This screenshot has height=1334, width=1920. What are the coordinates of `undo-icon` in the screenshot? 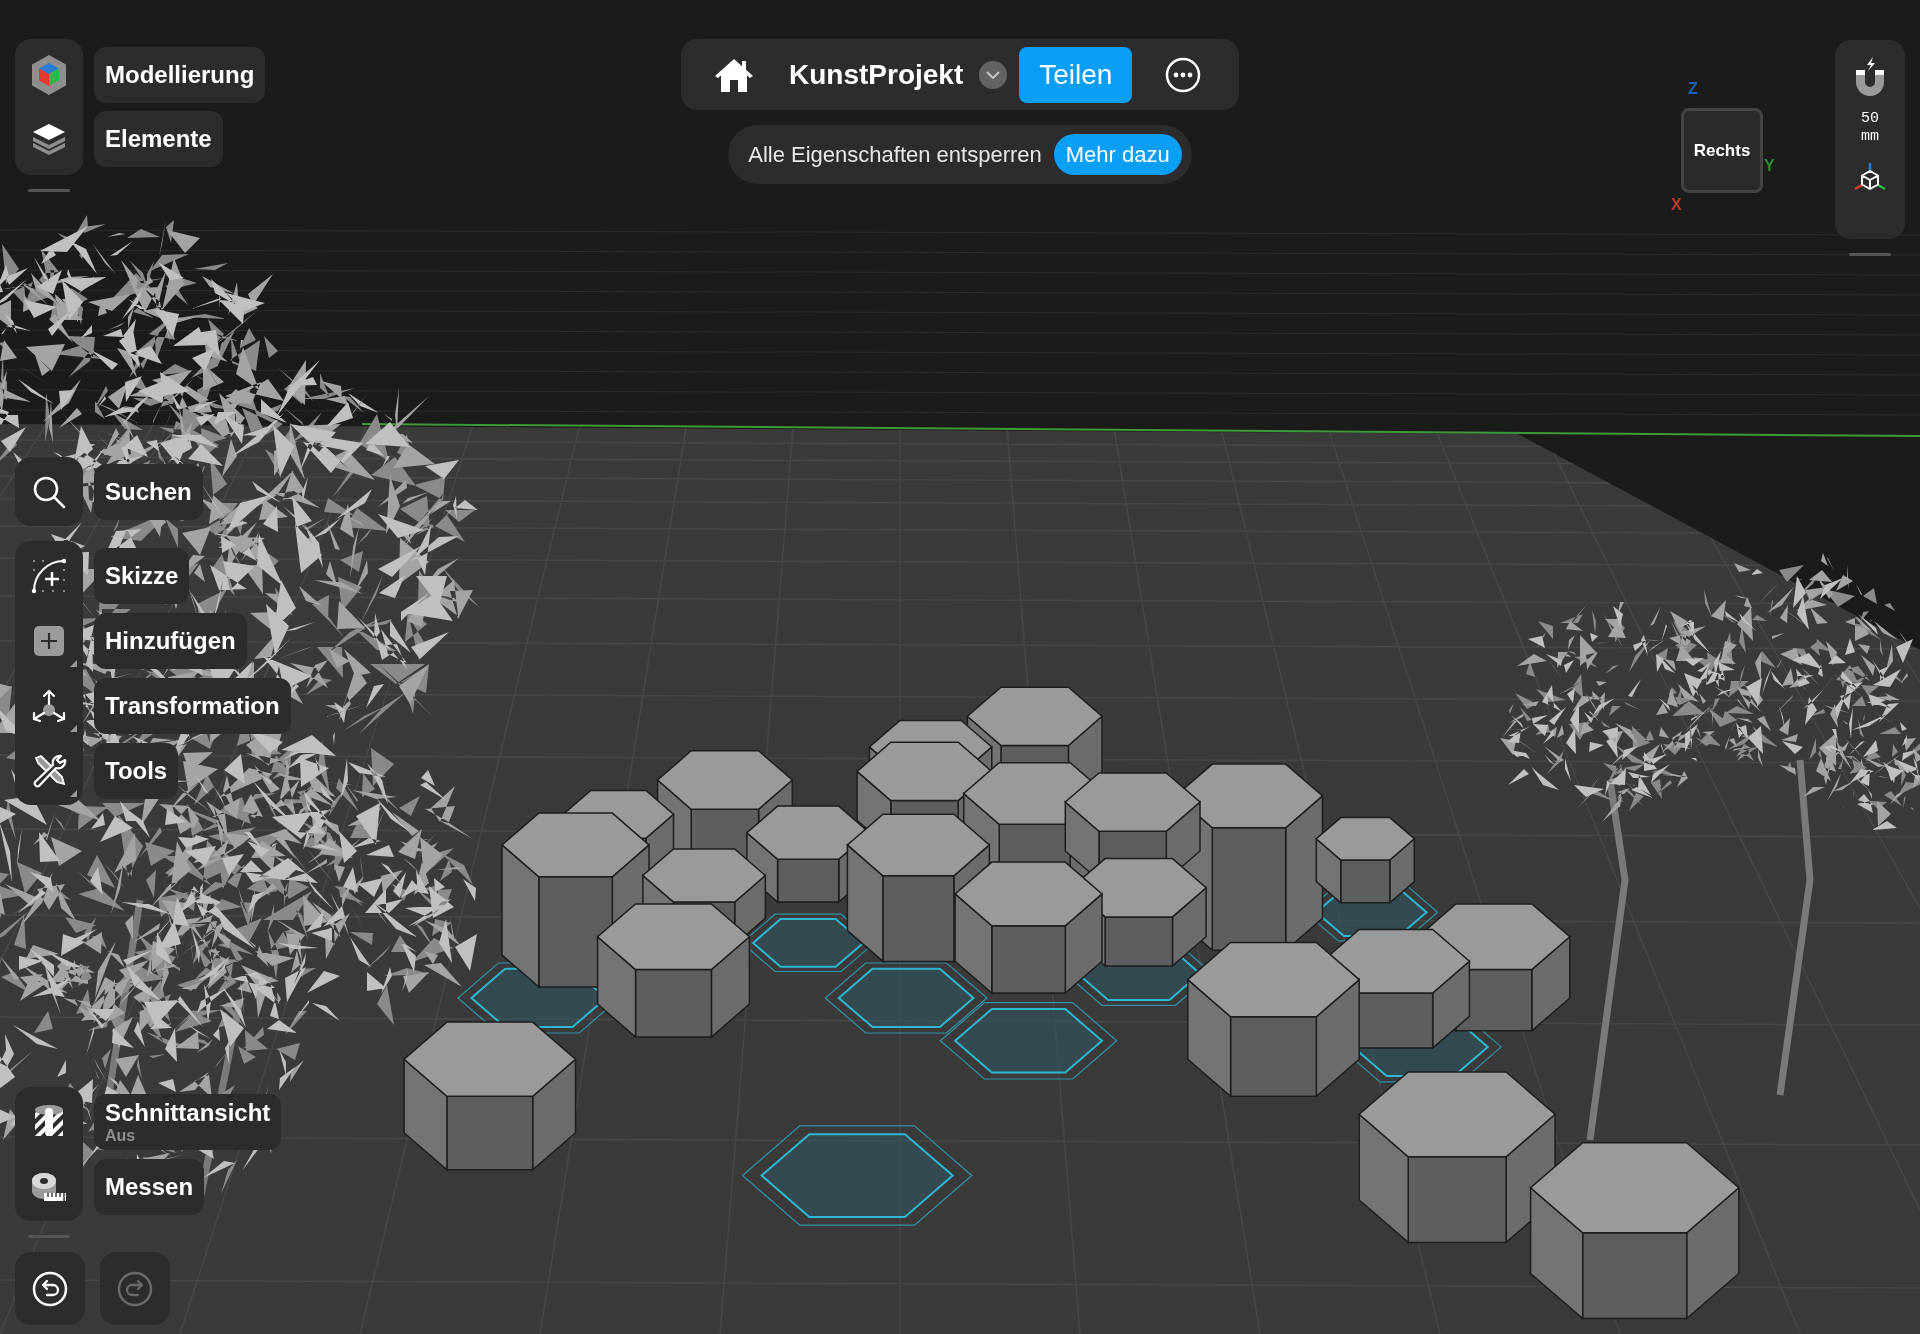 It's located at (50, 1288).